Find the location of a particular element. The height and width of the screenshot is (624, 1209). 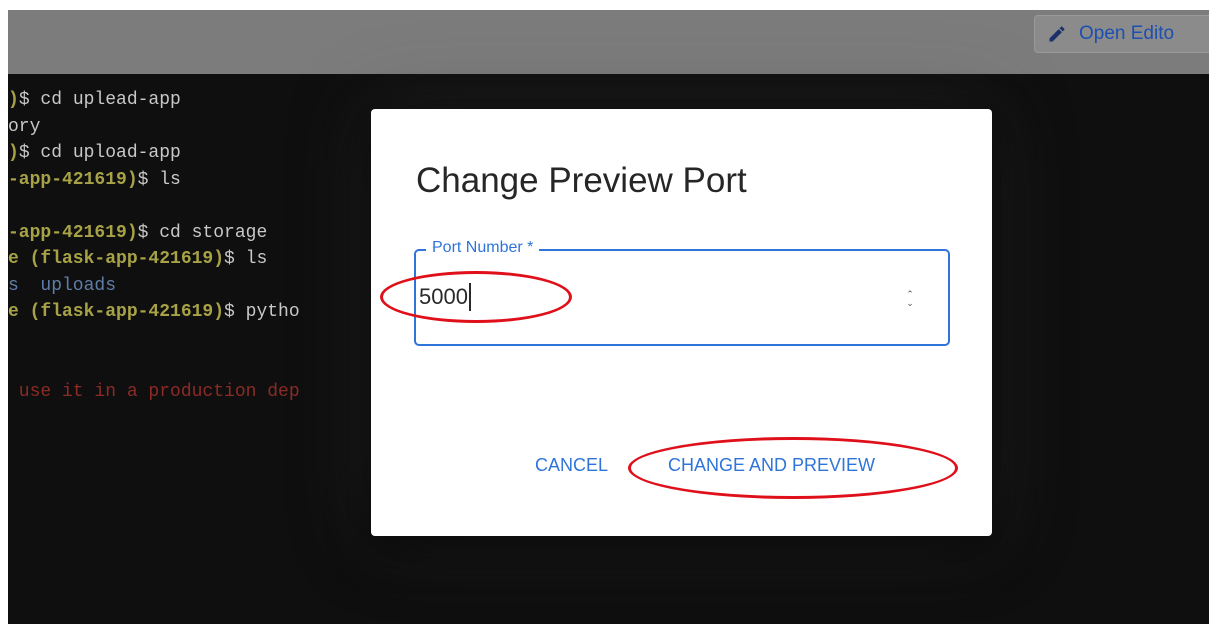

terminal-text: $ cd upload-app is located at coordinates (99, 153).